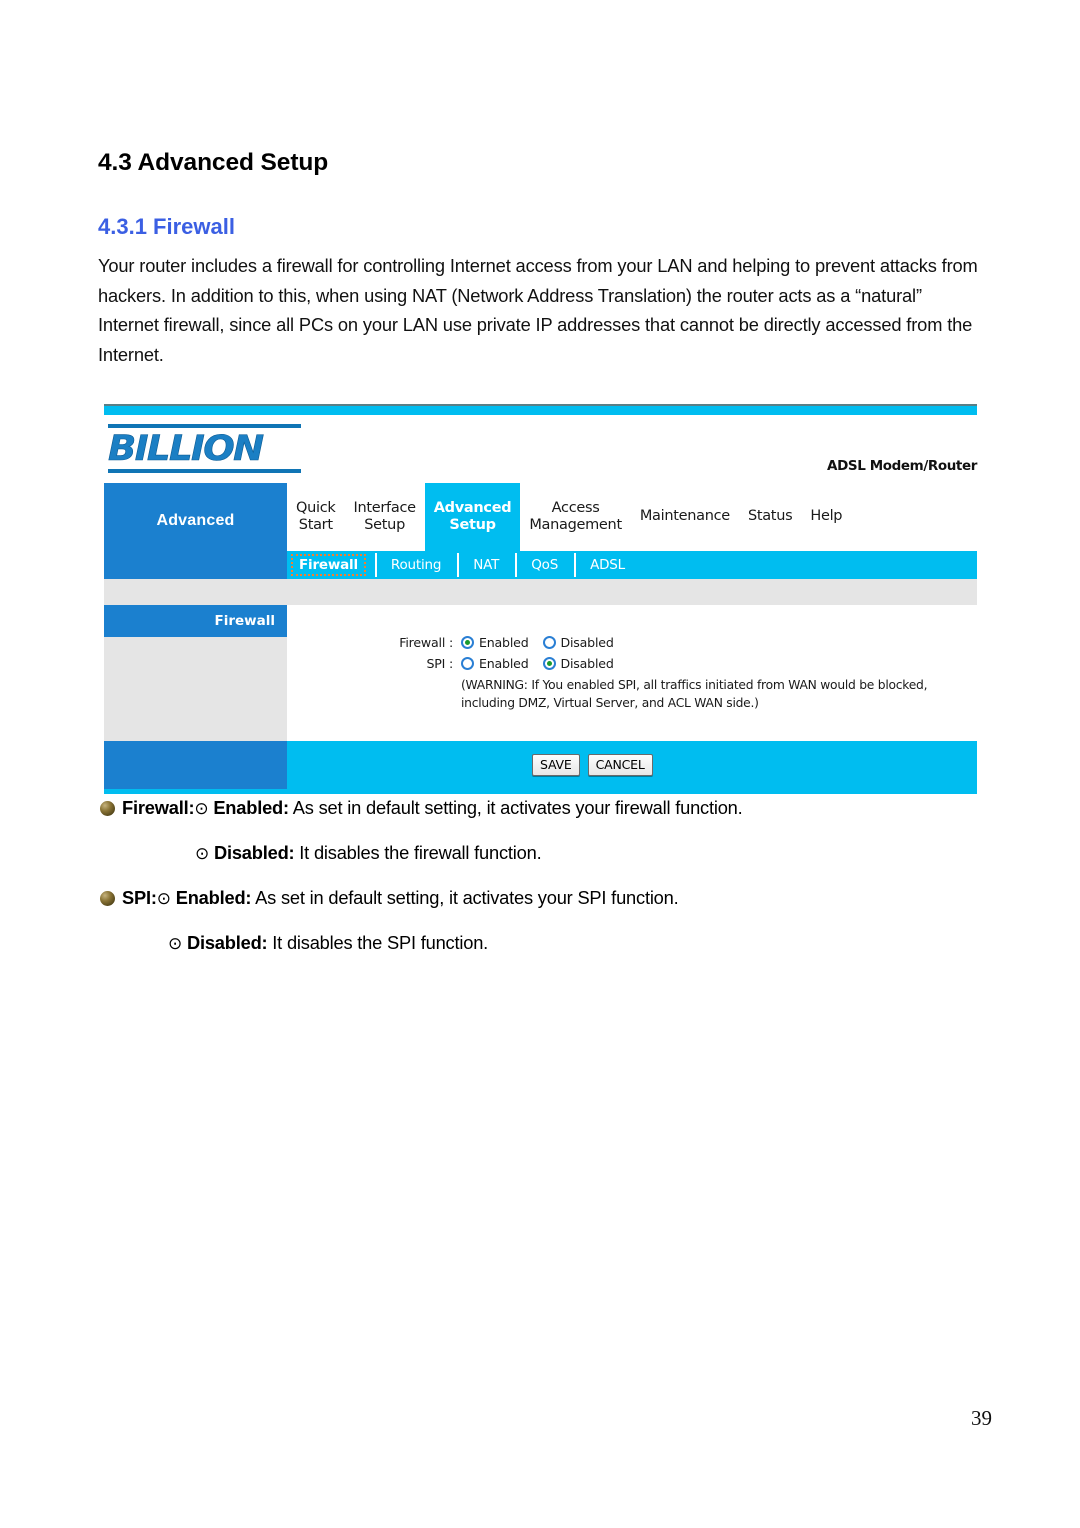  Describe the element at coordinates (158, 807) in the screenshot. I see `bullet-firewall-term: Firewall:` at that location.